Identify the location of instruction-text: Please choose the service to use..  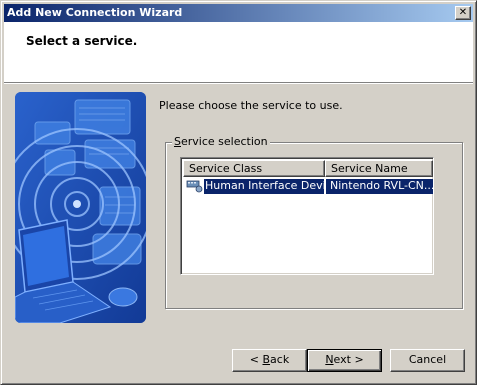
(251, 105).